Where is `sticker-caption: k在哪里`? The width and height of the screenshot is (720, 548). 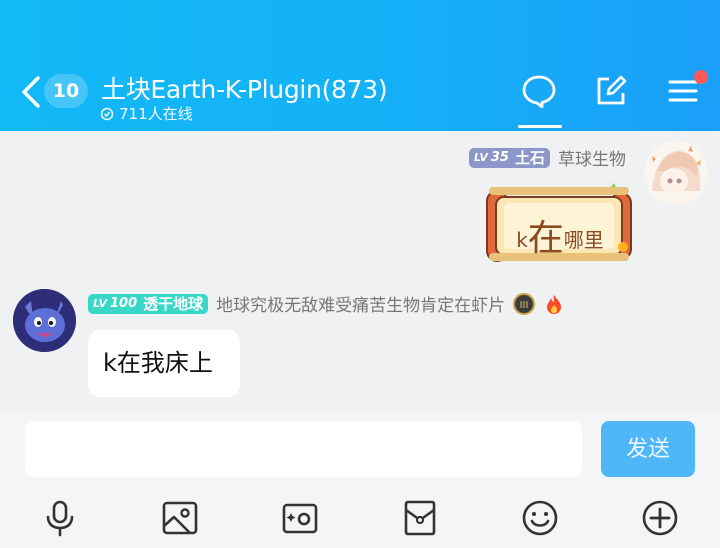
sticker-caption: k在哪里 is located at coordinates (560, 235).